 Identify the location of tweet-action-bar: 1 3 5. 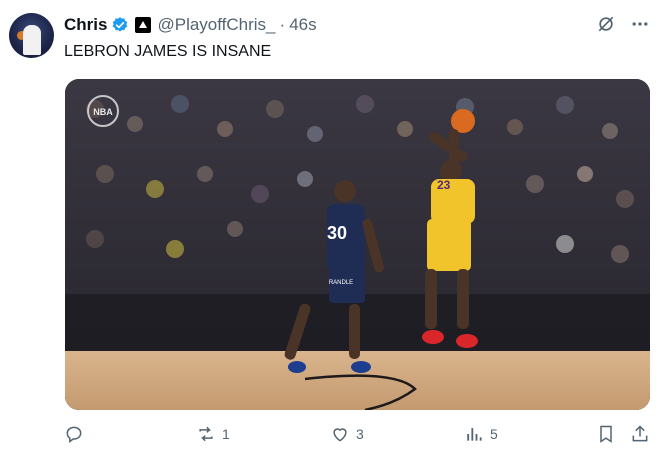
(330, 435).